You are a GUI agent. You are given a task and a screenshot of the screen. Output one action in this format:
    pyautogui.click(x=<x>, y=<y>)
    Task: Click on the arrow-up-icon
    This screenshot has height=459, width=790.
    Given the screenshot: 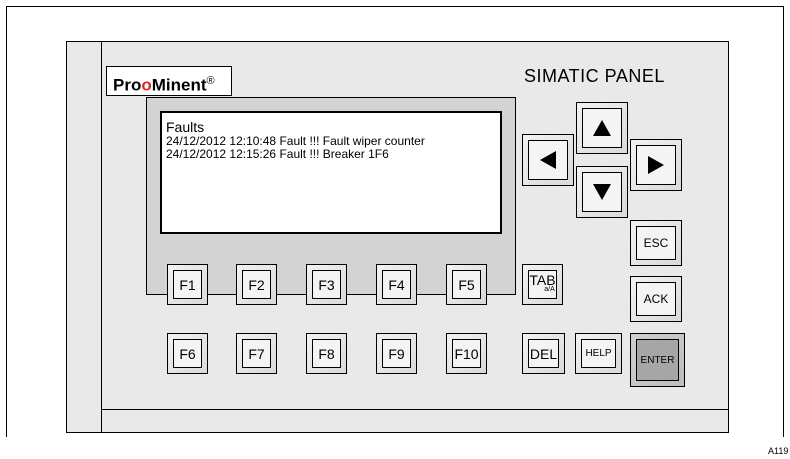 What is the action you would take?
    pyautogui.click(x=602, y=128)
    